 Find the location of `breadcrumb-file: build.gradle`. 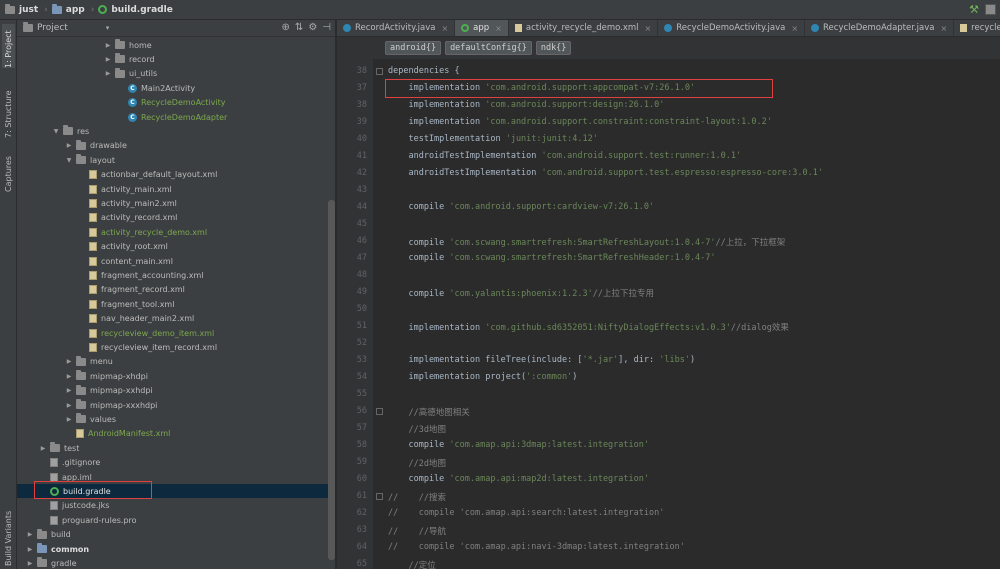

breadcrumb-file: build.gradle is located at coordinates (135, 10).